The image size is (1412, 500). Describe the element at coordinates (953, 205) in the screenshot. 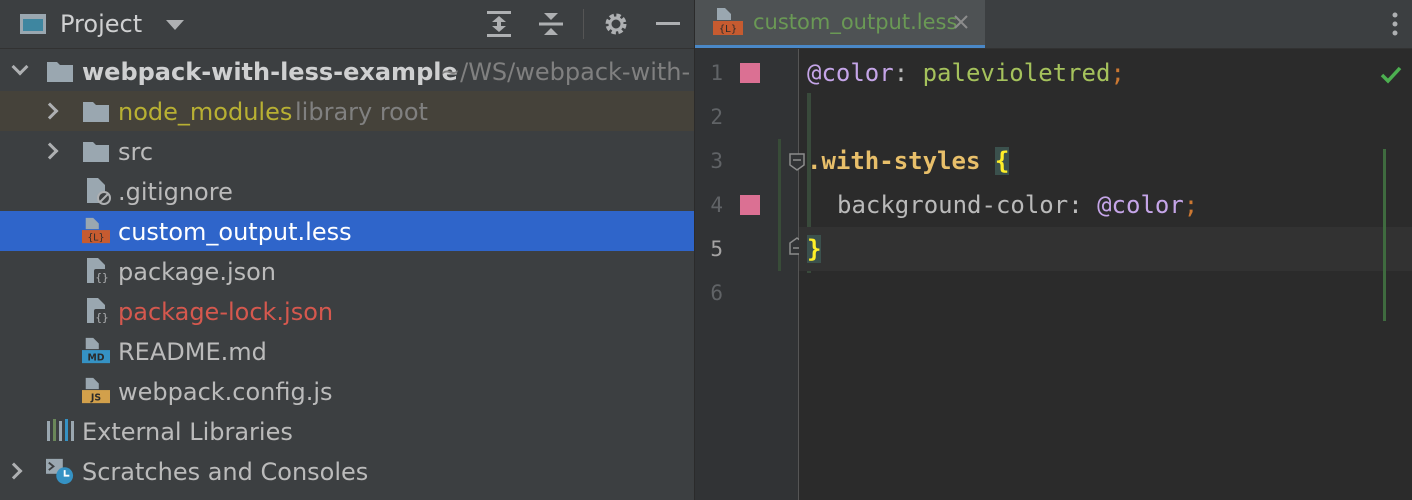

I see `code-property: background-color` at that location.